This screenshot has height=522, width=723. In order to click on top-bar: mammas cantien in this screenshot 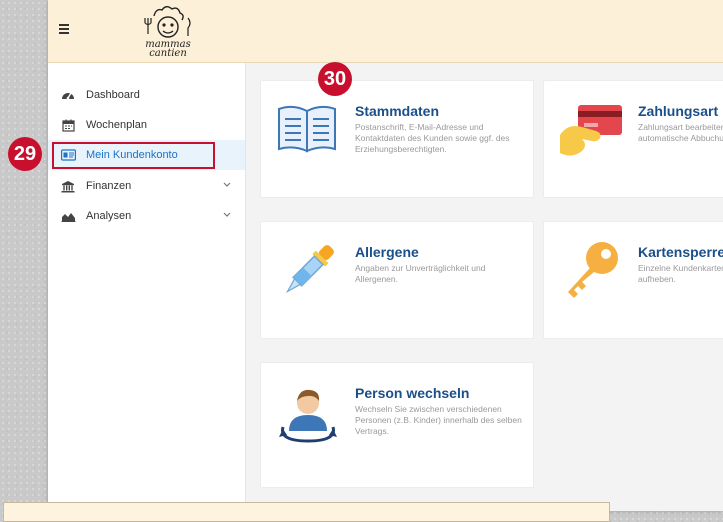, I will do `click(385, 31)`.